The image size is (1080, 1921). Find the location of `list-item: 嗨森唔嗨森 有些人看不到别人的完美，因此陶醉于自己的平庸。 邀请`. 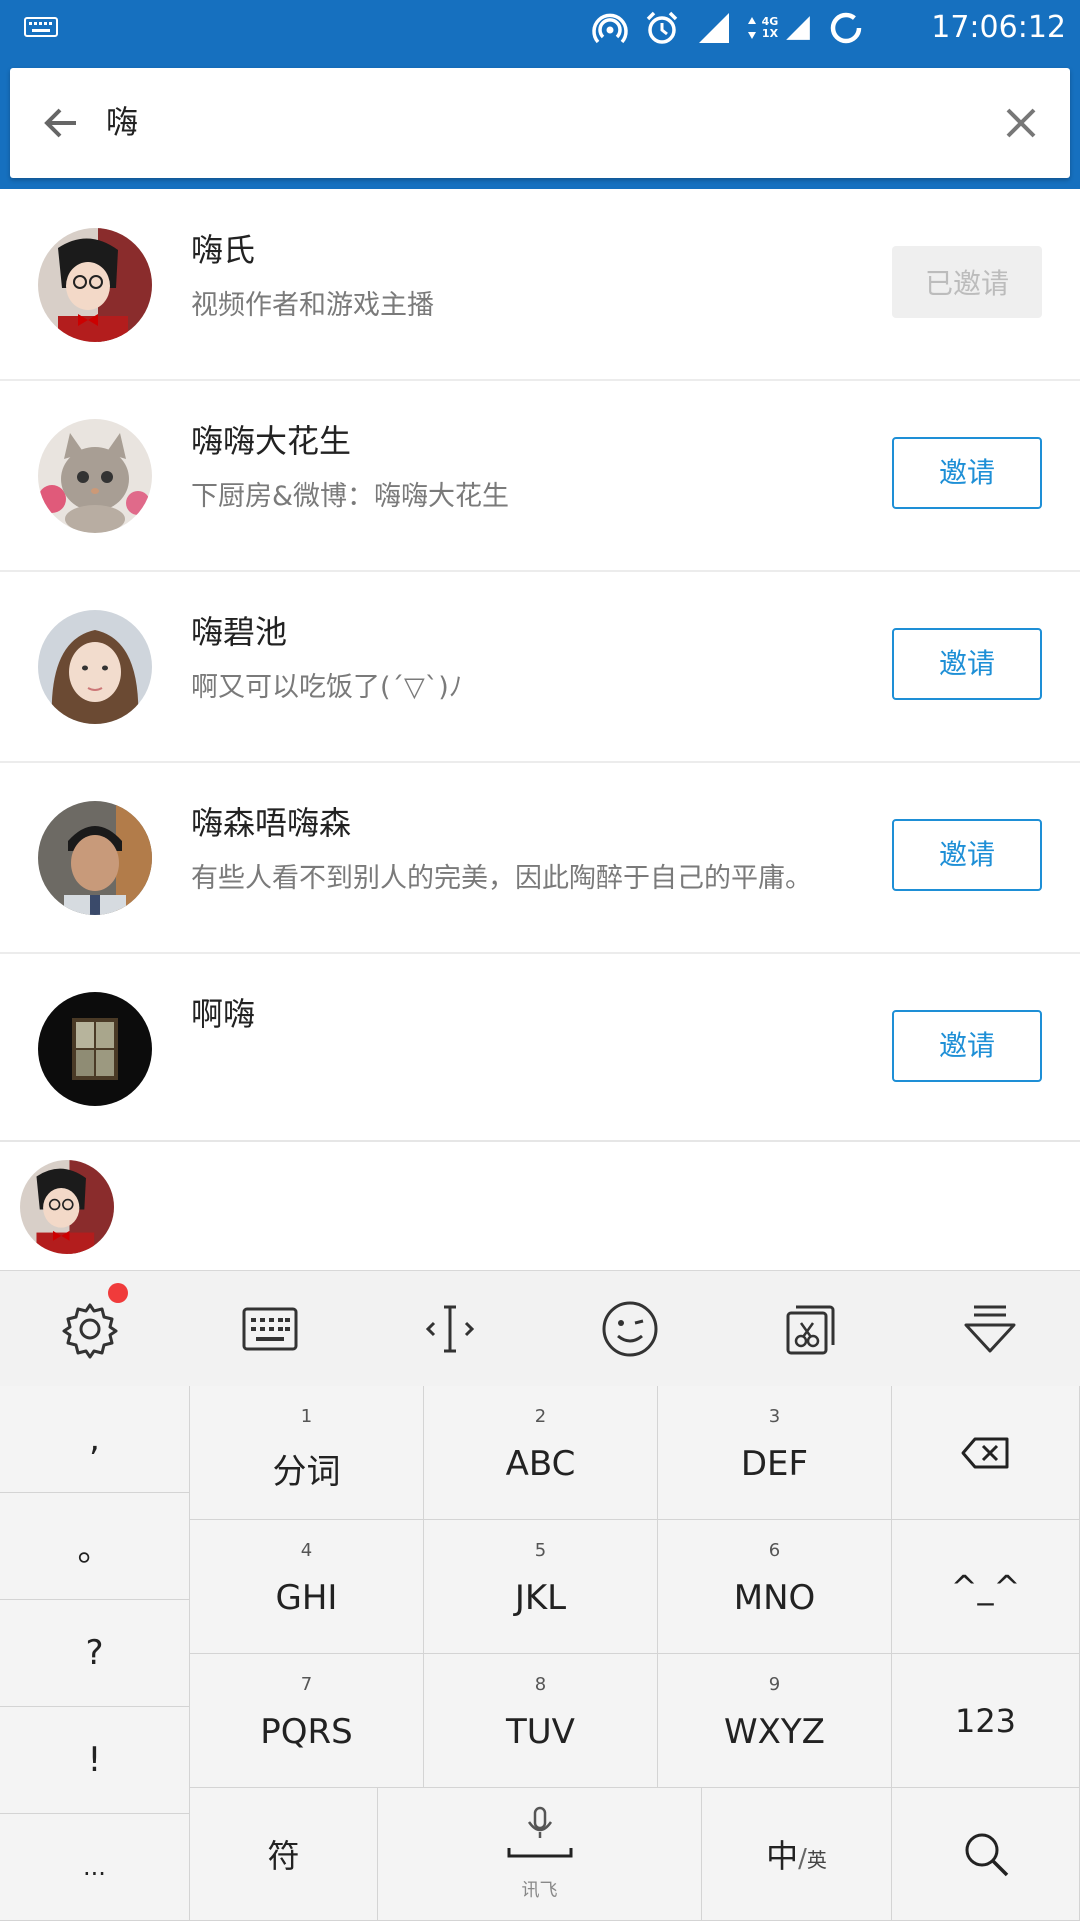

list-item: 嗨森唔嗨森 有些人看不到别人的完美，因此陶醉于自己的平庸。 邀请 is located at coordinates (540, 858).